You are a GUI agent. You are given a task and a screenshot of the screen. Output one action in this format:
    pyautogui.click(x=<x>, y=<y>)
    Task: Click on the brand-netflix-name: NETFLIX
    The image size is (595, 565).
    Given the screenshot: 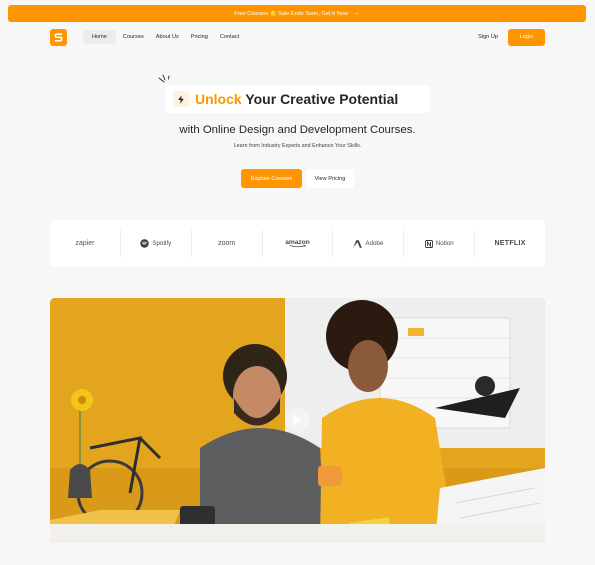 What is the action you would take?
    pyautogui.click(x=510, y=243)
    